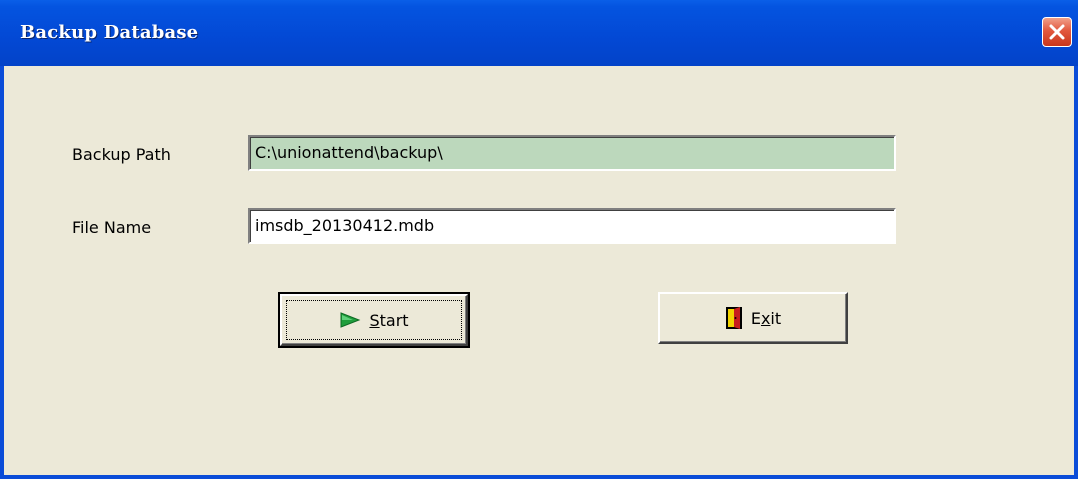 The width and height of the screenshot is (1078, 479). Describe the element at coordinates (572, 153) in the screenshot. I see `backup-path-field: C:\unionattend\backup\` at that location.